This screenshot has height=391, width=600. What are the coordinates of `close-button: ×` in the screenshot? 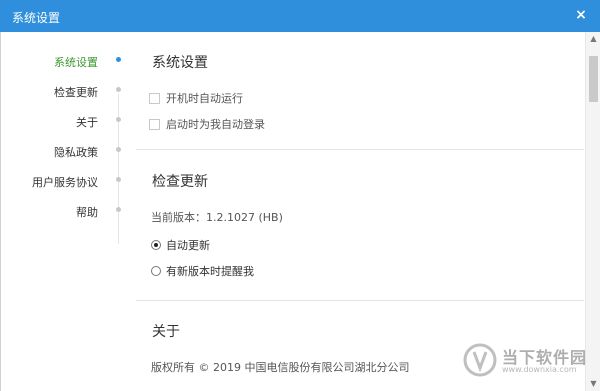 It's located at (581, 15).